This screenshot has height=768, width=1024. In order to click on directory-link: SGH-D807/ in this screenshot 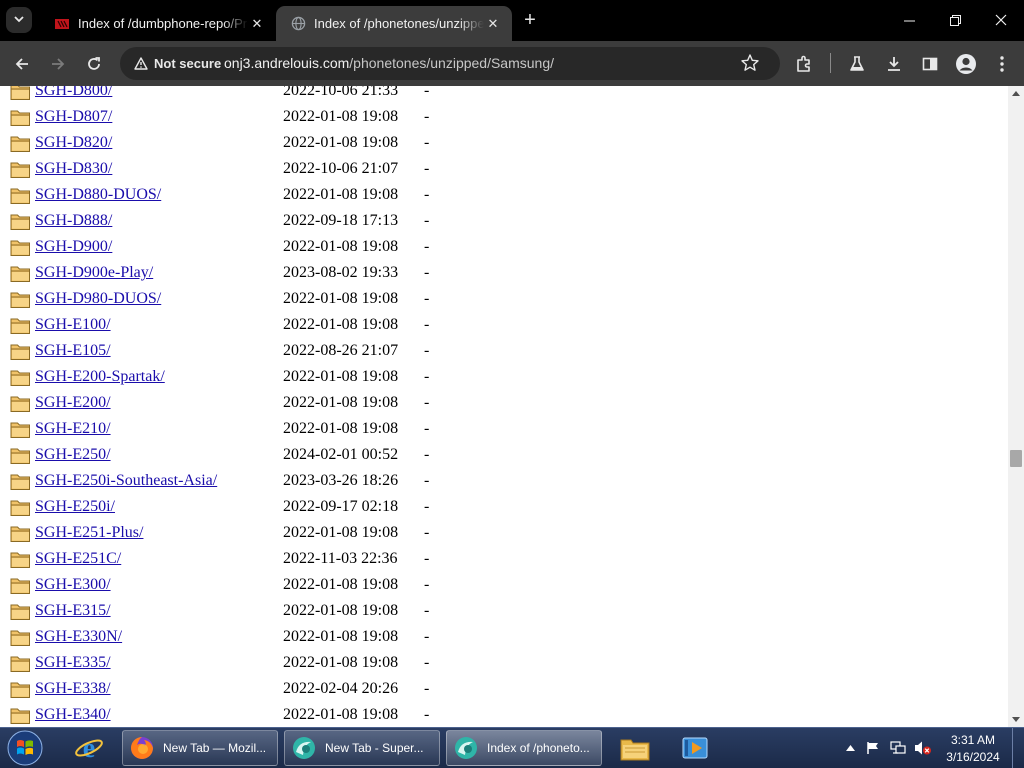, I will do `click(73, 117)`.